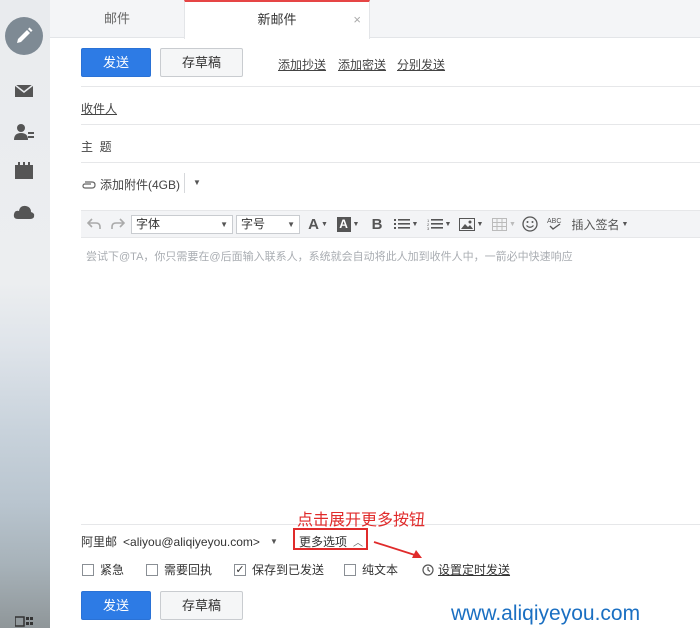 The image size is (700, 628). I want to click on sender-select: 阿里邮 <aliyou@aliqiyeyou.com> ▼, so click(179, 541).